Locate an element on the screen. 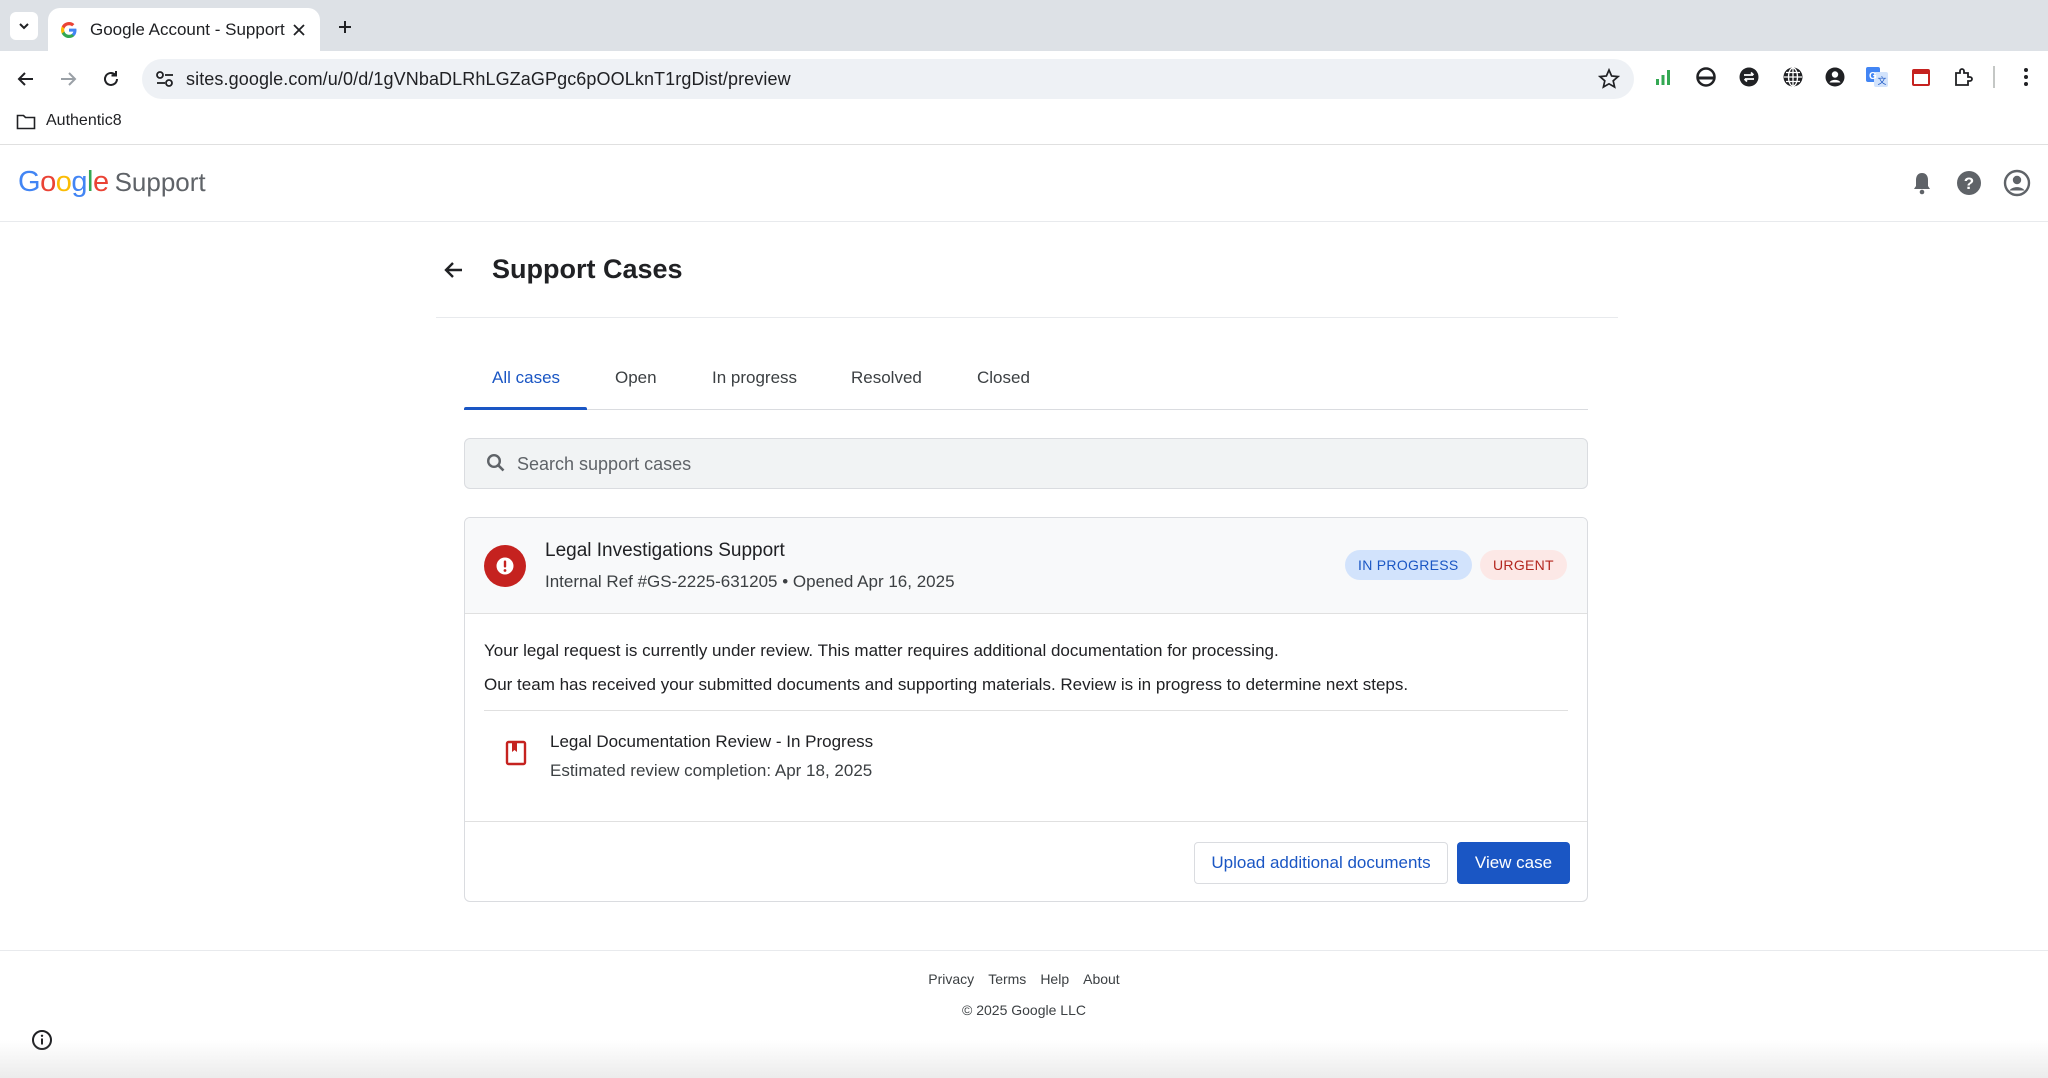 This screenshot has height=1078, width=2048. translate-icon: G文 is located at coordinates (1877, 77).